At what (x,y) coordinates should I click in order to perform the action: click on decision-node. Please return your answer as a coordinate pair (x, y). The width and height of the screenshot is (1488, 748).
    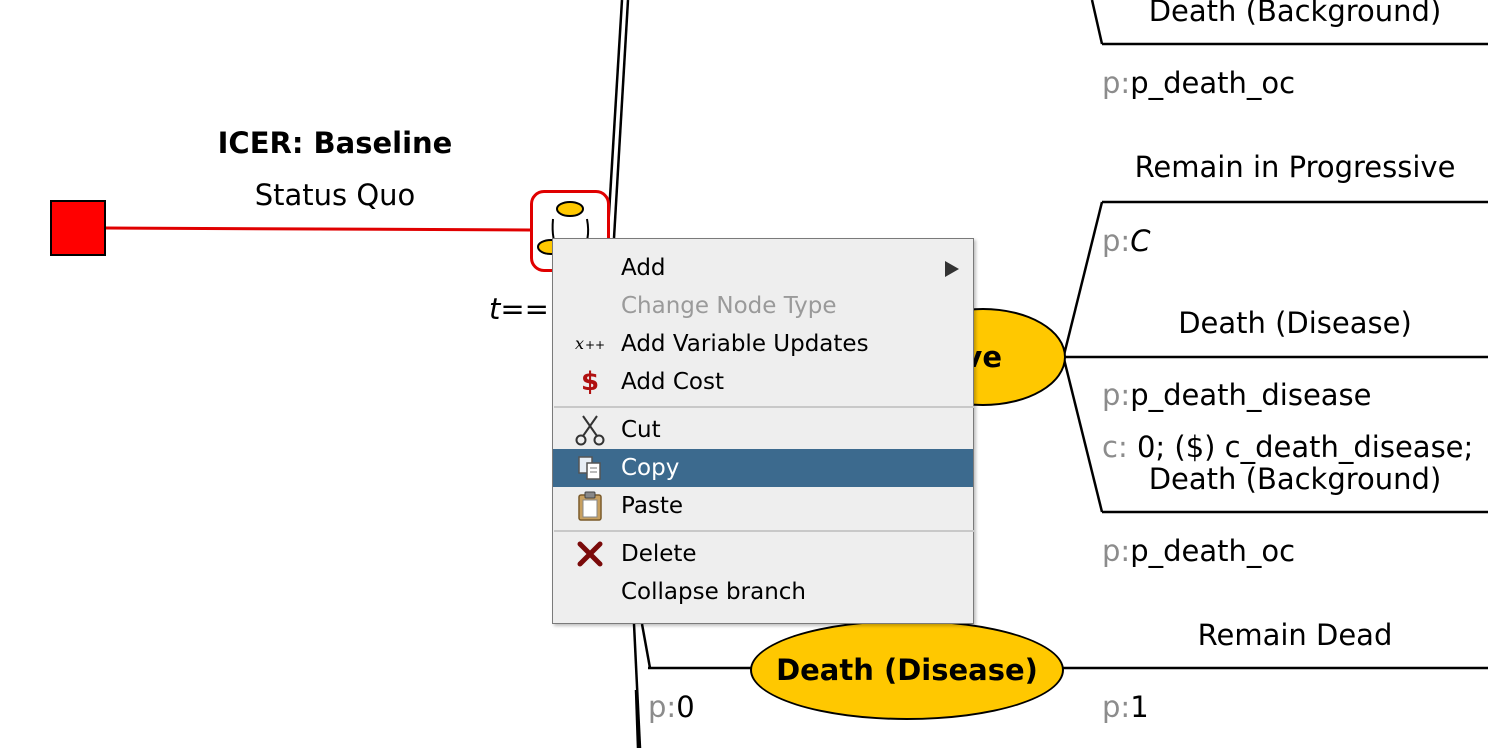
    Looking at the image, I should click on (78, 228).